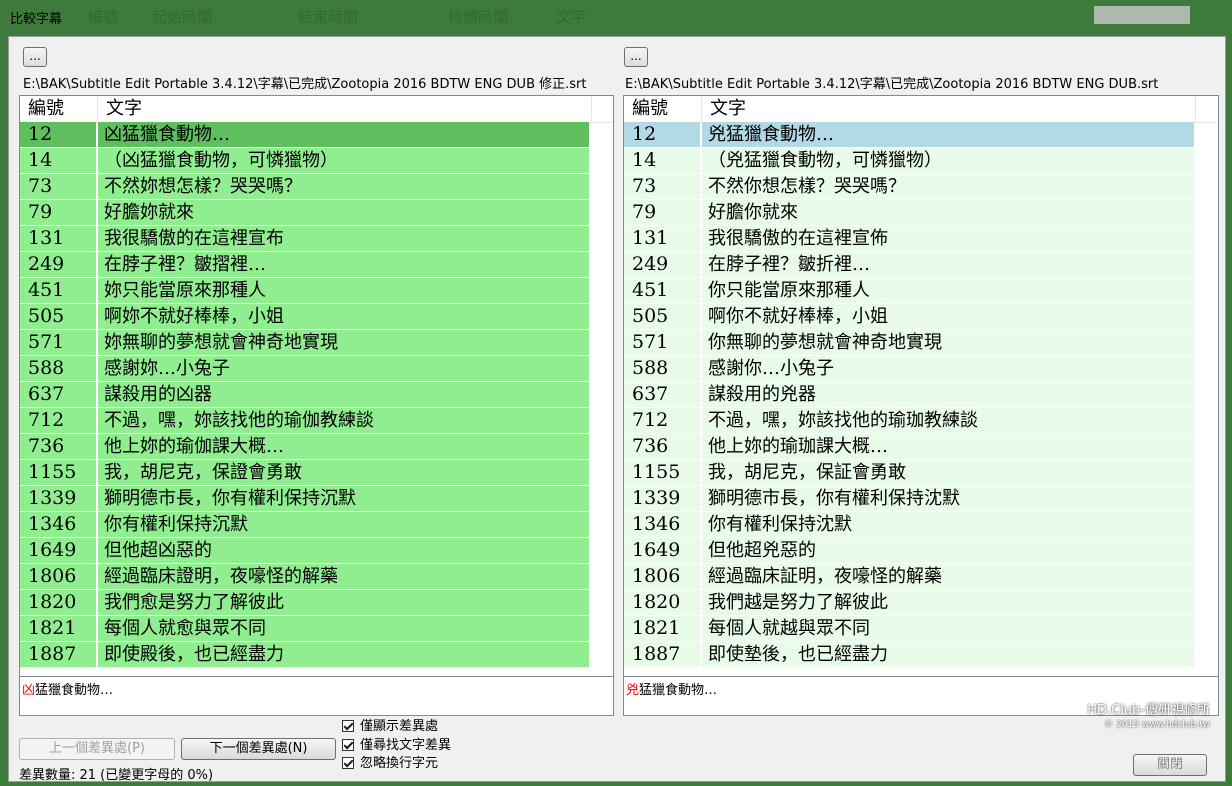 The image size is (1232, 786). Describe the element at coordinates (58, 368) in the screenshot. I see `row-number: 588` at that location.